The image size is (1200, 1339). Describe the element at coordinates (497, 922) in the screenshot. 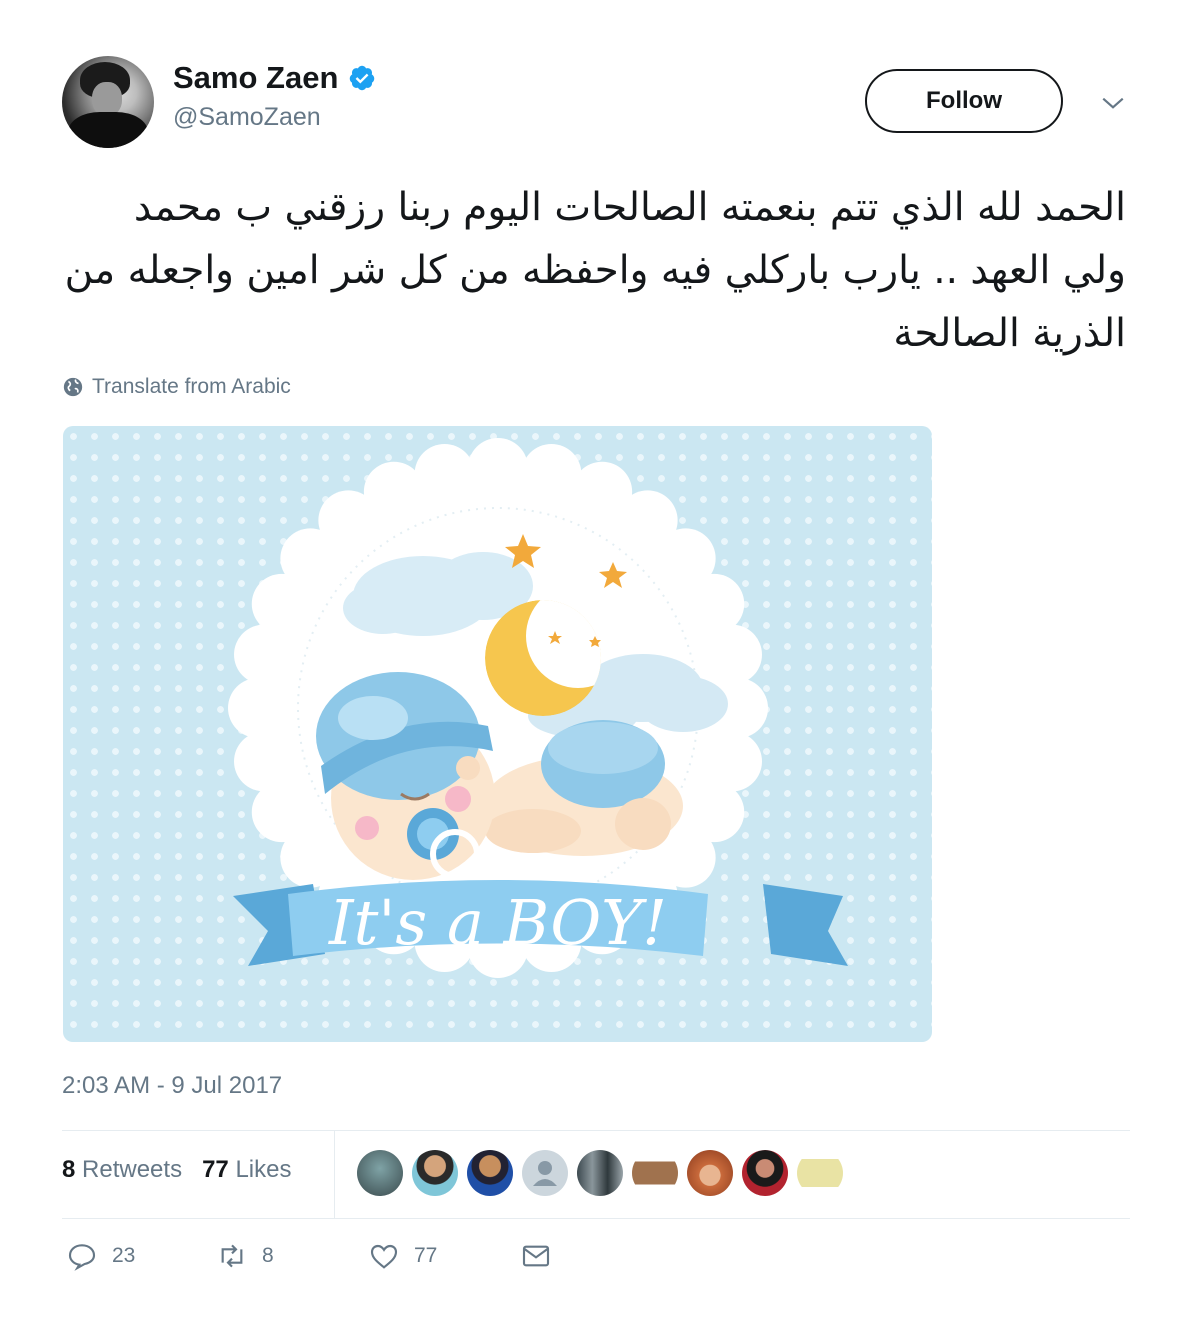

I see `banner-text: It's a BOY!` at that location.